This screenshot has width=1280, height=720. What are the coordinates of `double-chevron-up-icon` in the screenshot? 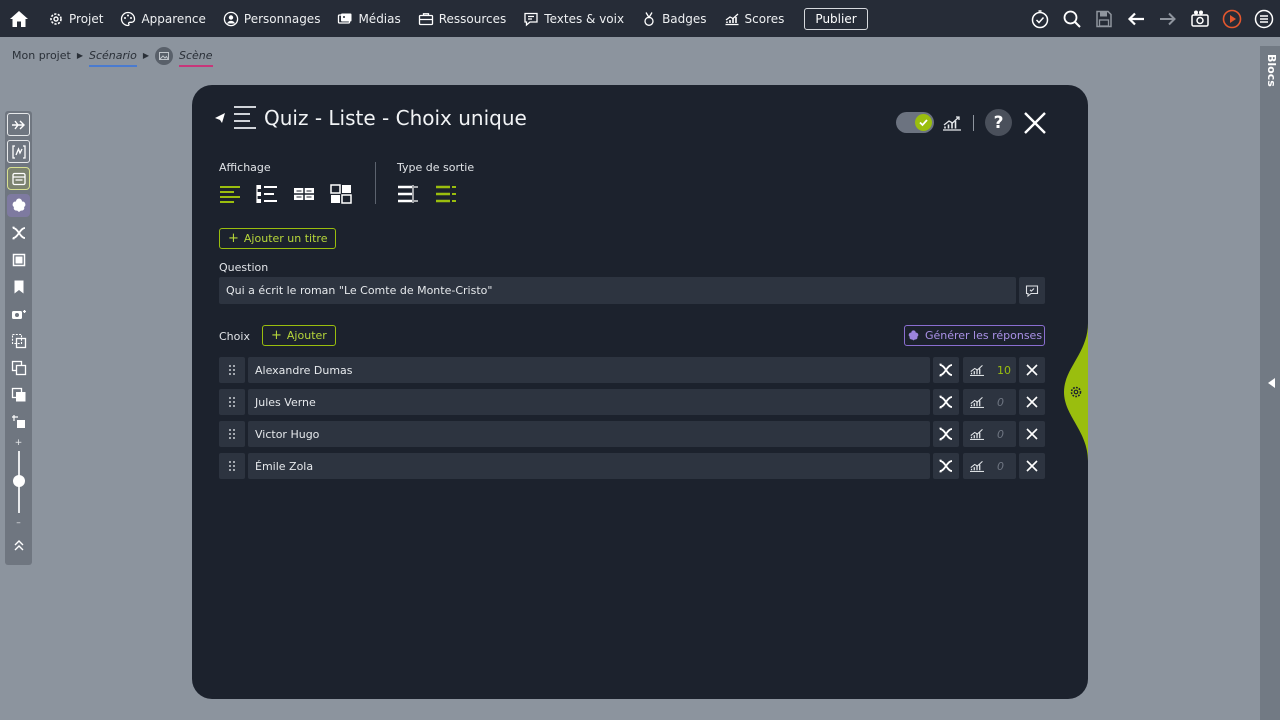 It's located at (18, 544).